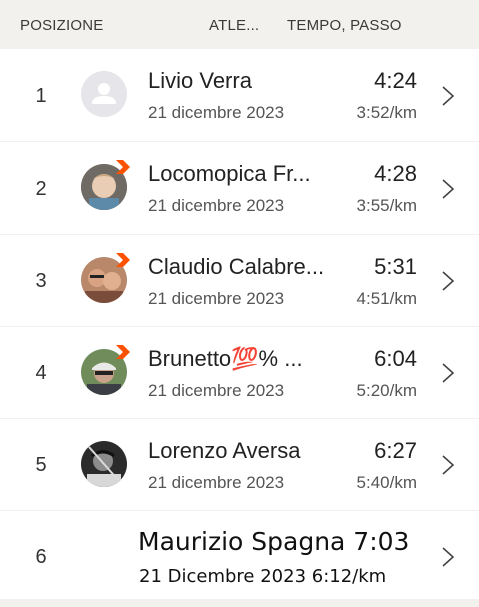 The width and height of the screenshot is (479, 607). I want to click on position-number: 6, so click(41, 557).